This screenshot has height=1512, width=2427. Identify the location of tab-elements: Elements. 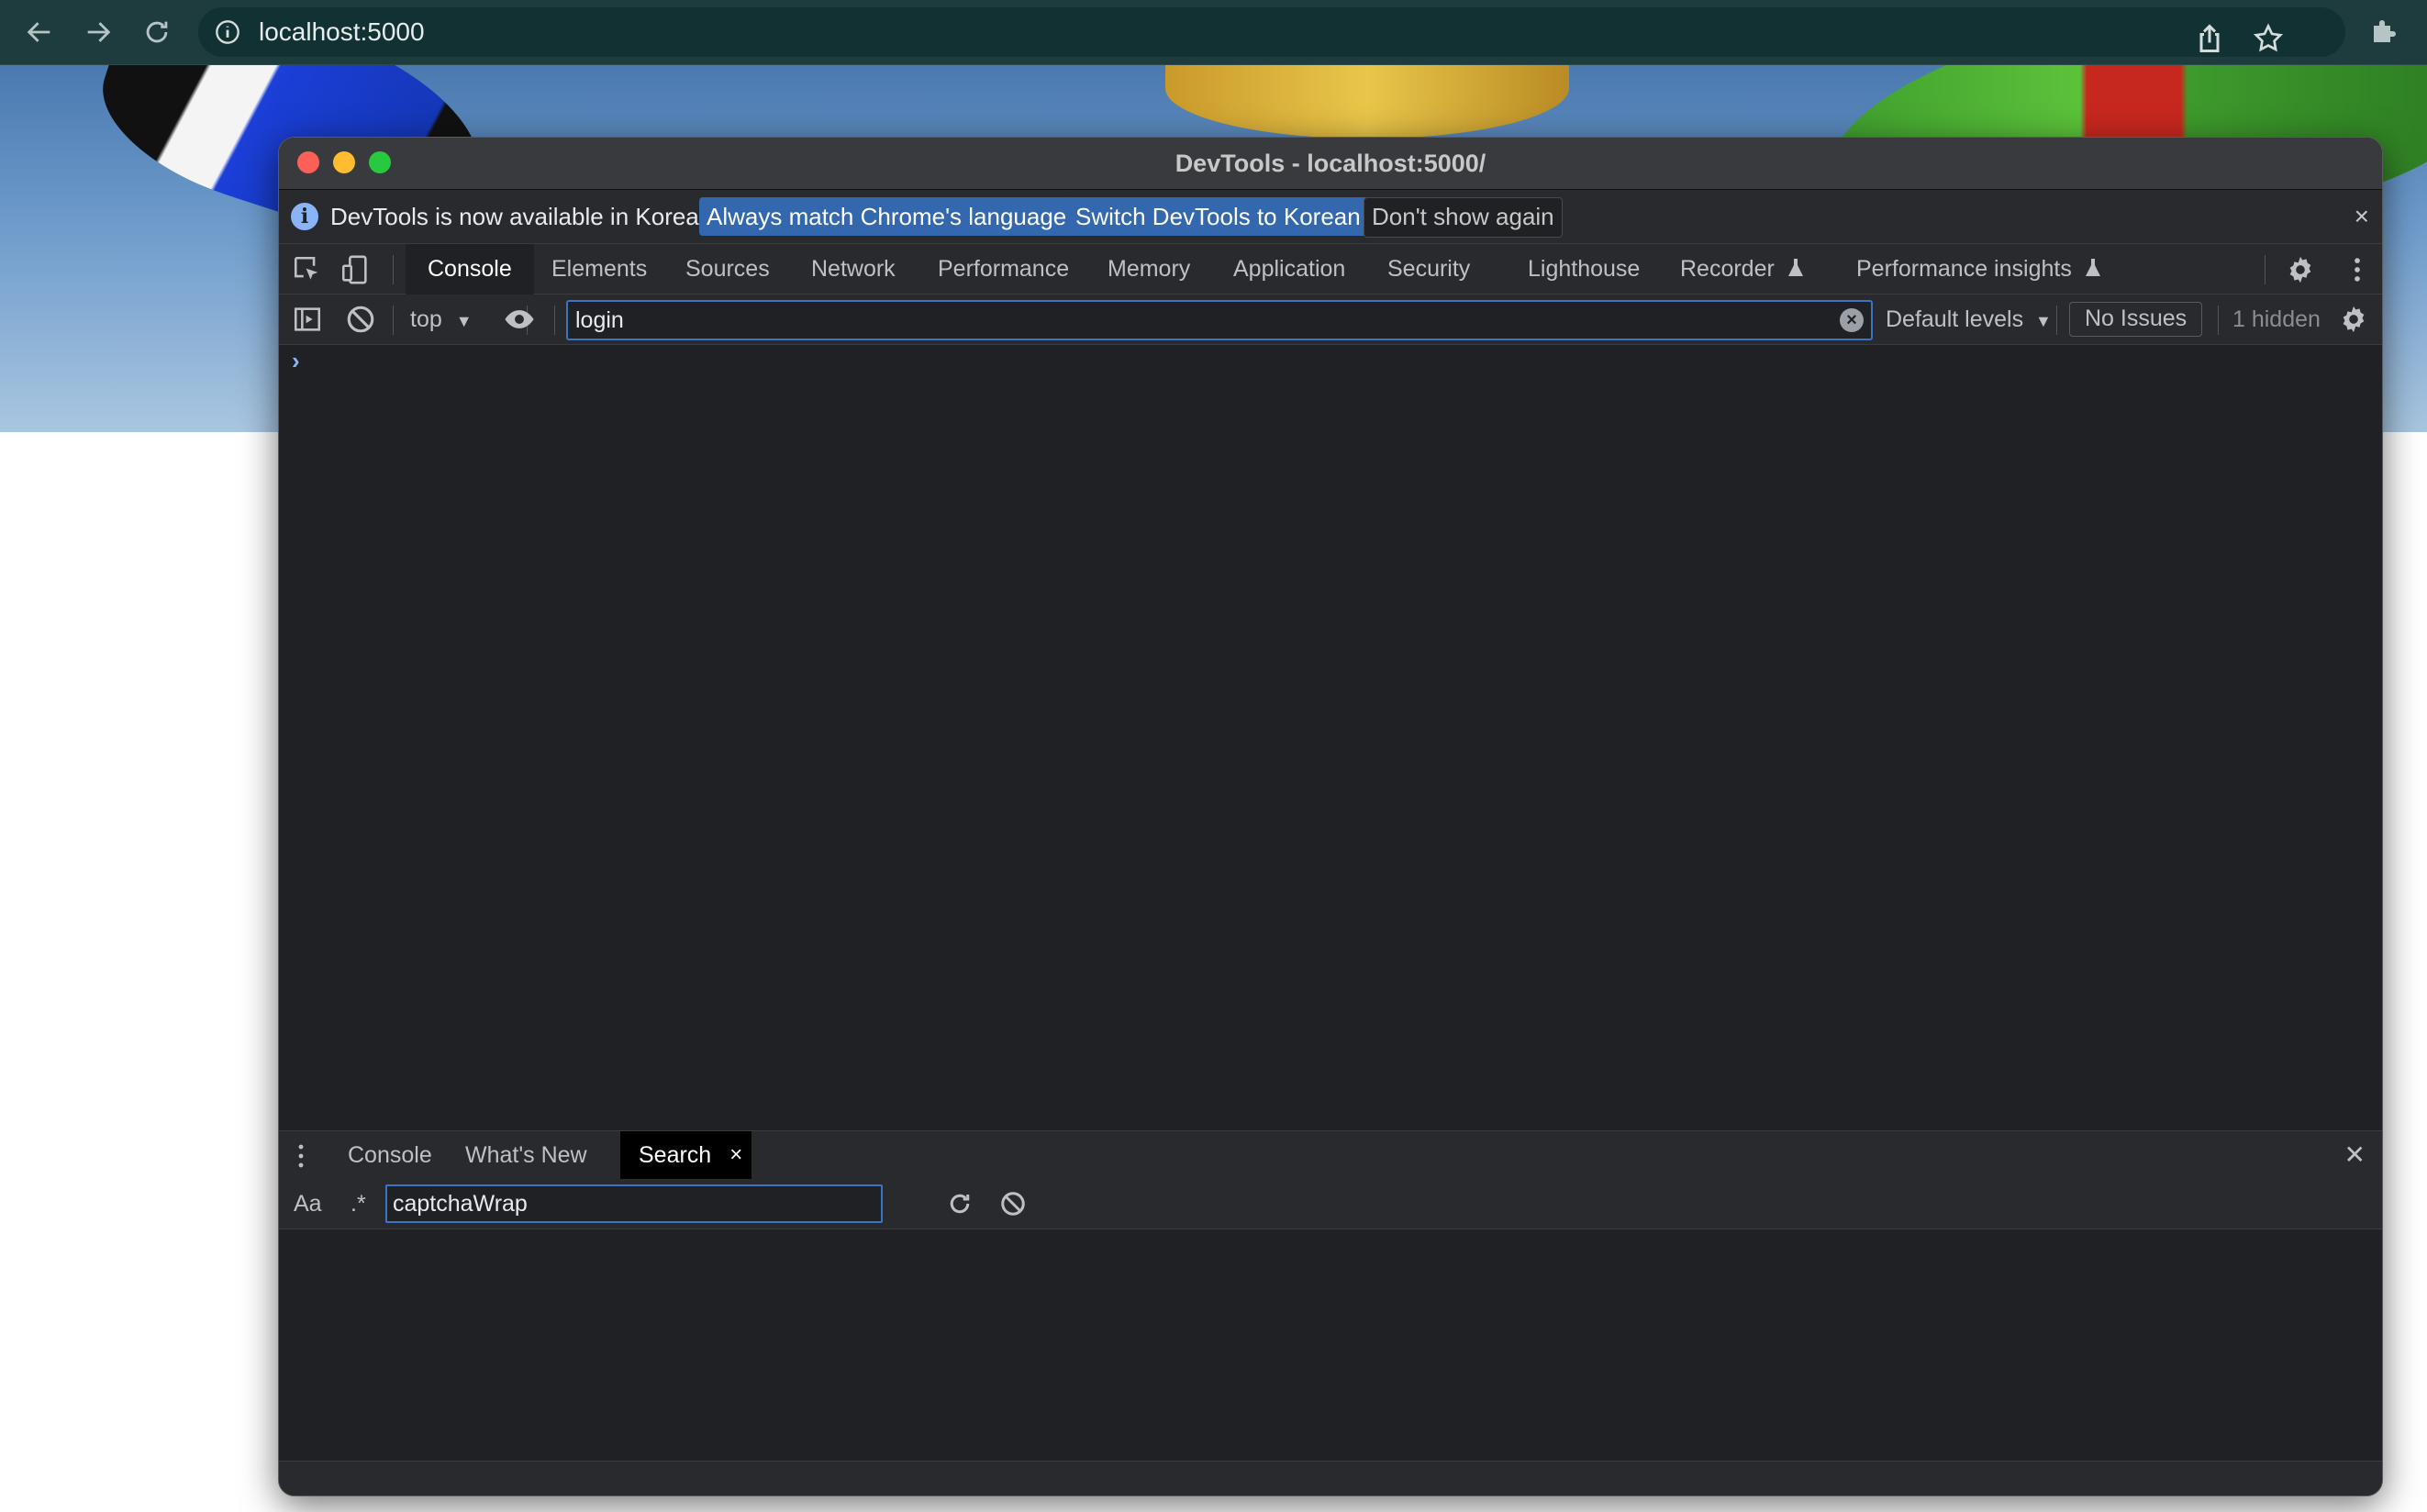
(599, 269).